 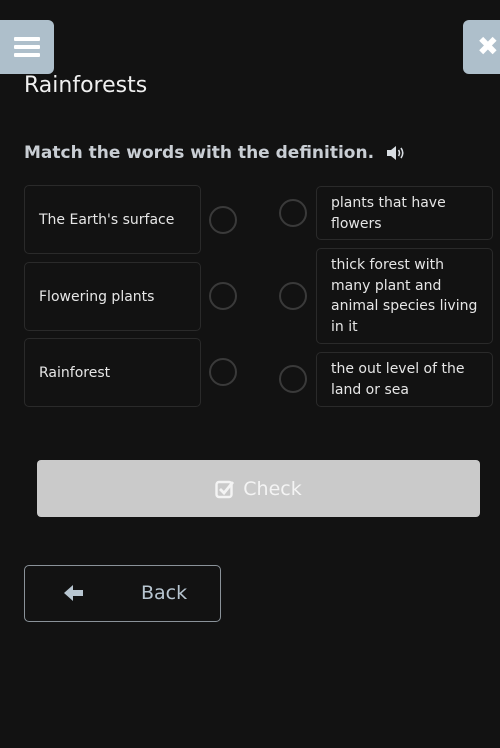 I want to click on definition-card: the out level of the land or sea, so click(x=404, y=379).